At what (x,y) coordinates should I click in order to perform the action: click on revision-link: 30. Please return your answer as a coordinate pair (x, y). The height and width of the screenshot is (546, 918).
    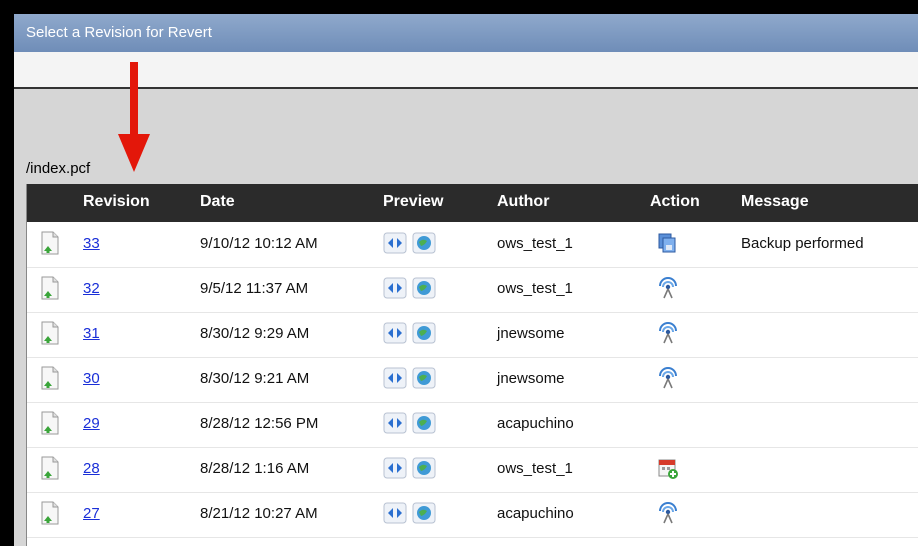
    Looking at the image, I should click on (91, 378).